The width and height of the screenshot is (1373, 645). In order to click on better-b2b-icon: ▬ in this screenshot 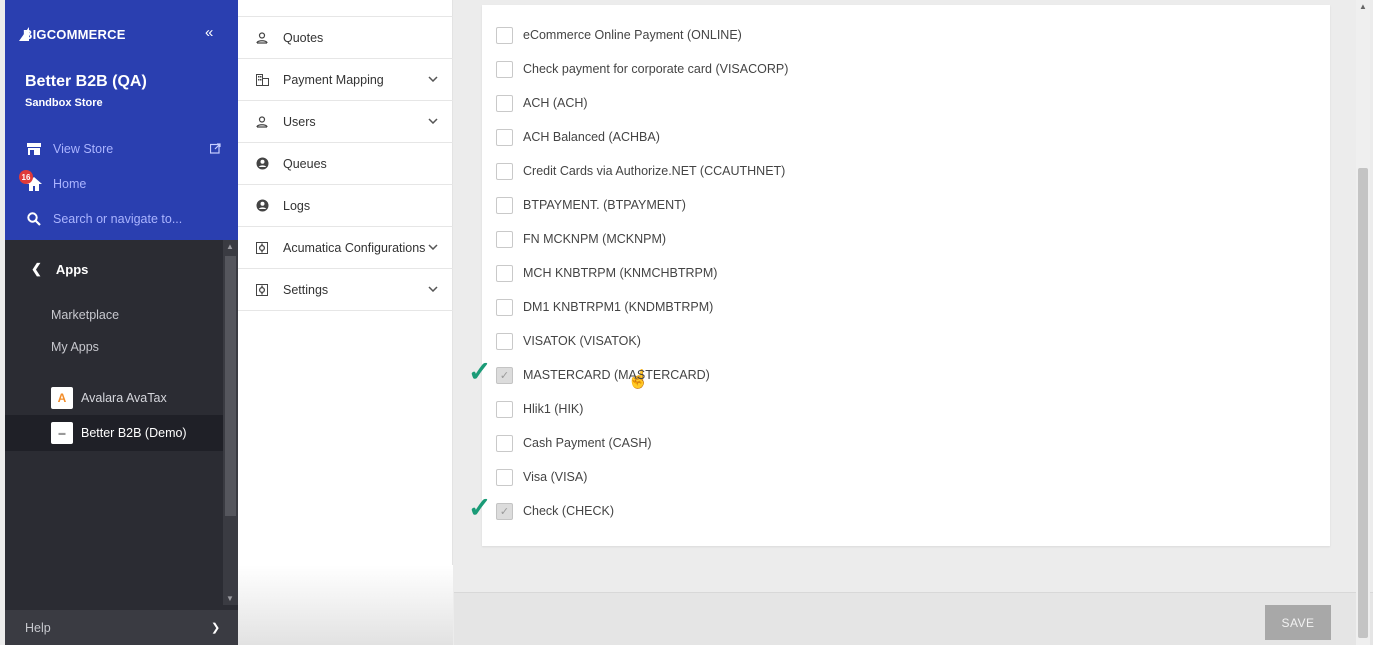, I will do `click(62, 433)`.